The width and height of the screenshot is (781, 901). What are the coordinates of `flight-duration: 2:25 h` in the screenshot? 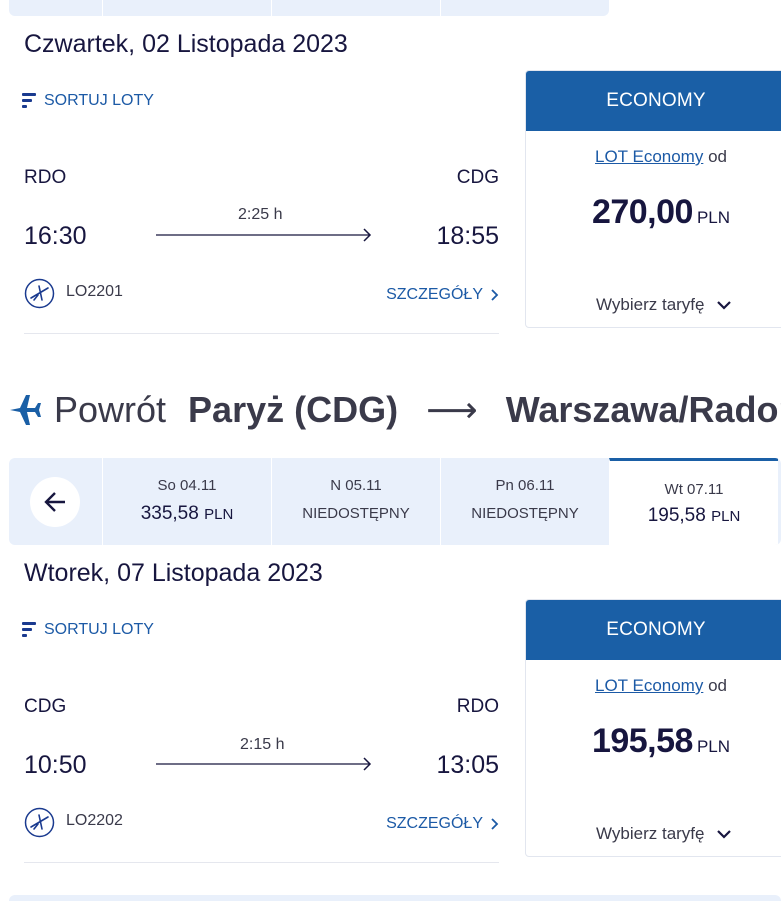 It's located at (260, 214).